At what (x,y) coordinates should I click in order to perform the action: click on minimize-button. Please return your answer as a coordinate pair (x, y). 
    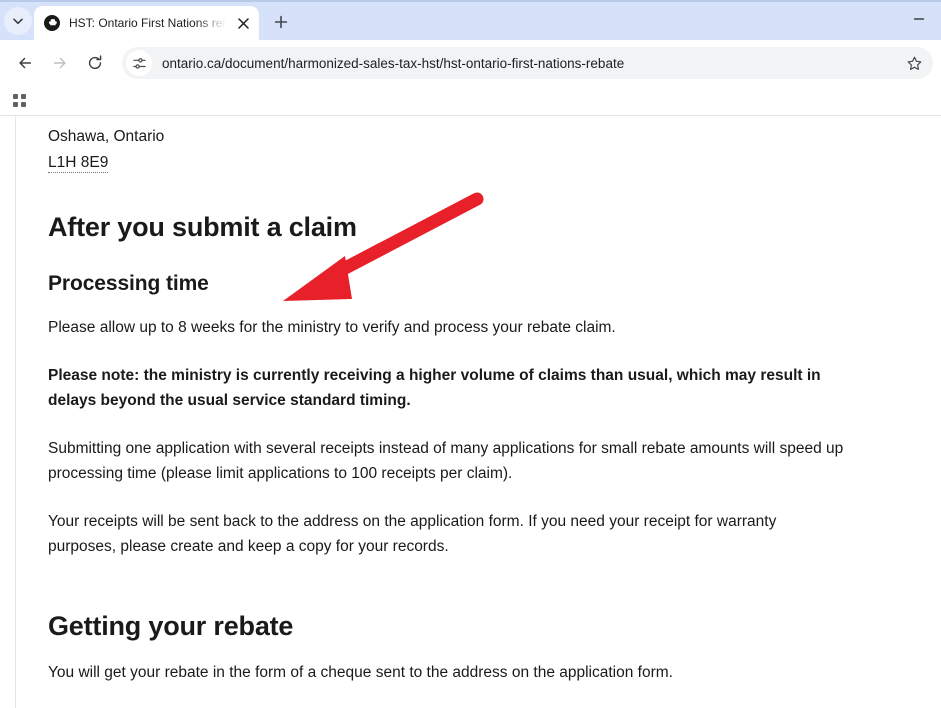
    Looking at the image, I should click on (919, 19).